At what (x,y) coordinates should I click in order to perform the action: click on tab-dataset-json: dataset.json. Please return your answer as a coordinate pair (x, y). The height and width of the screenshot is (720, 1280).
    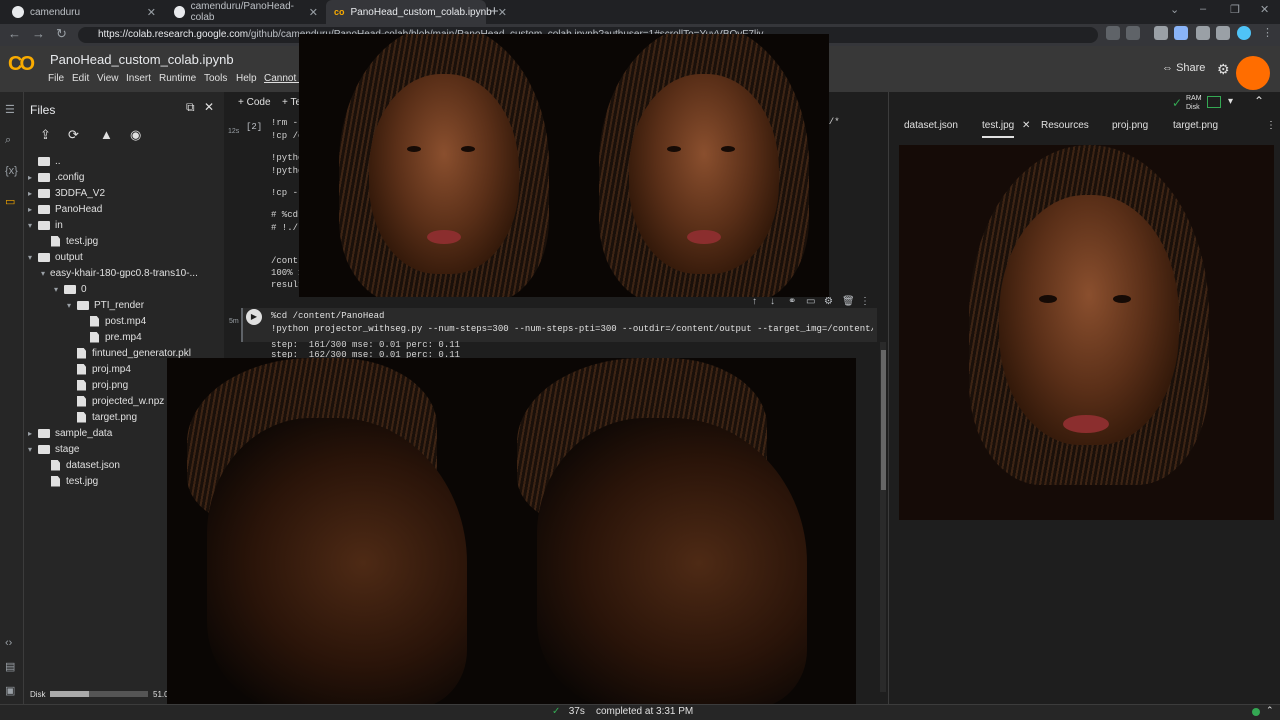
    Looking at the image, I should click on (931, 125).